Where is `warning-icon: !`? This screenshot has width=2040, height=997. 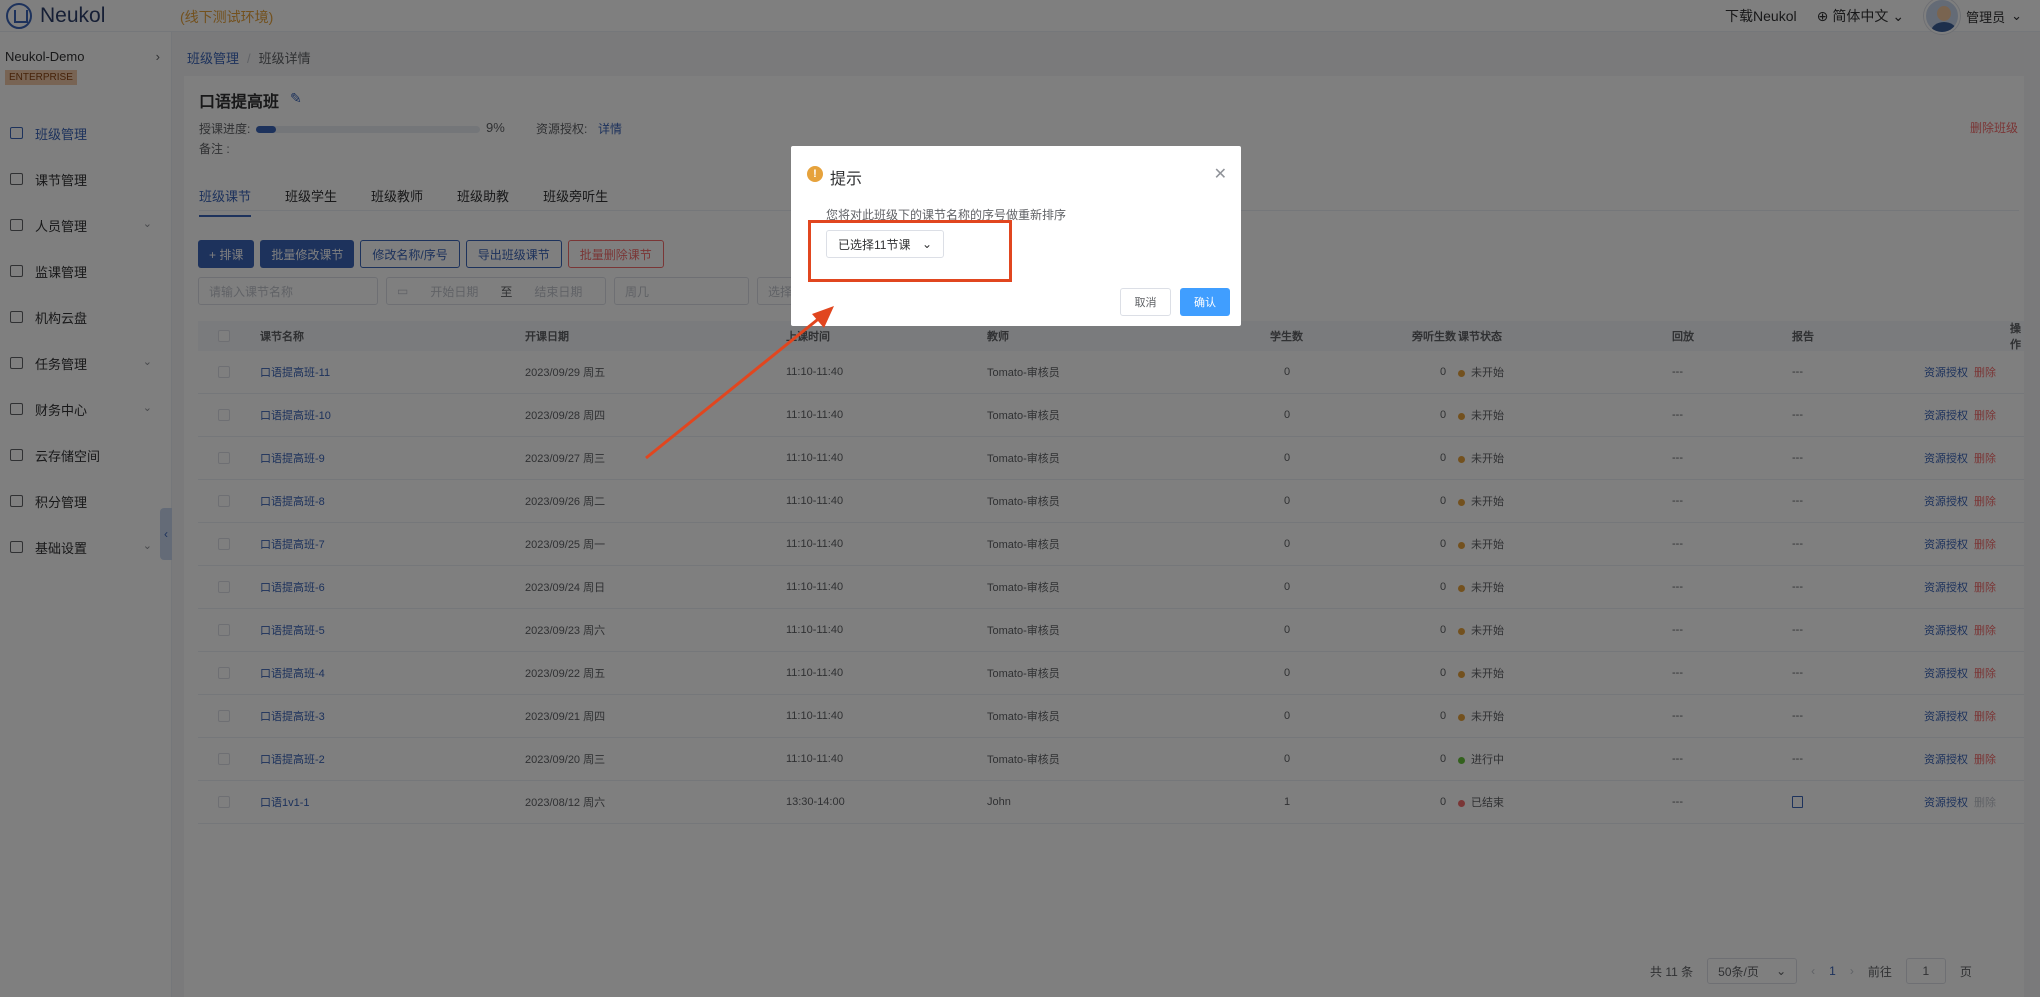
warning-icon: ! is located at coordinates (815, 174).